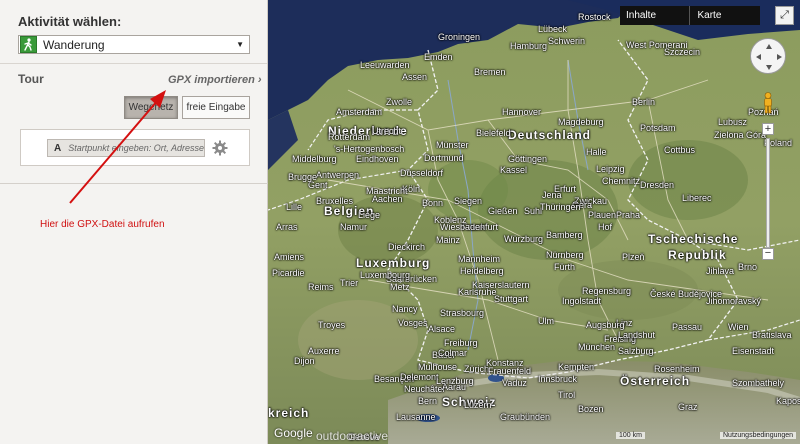  What do you see at coordinates (686, 294) in the screenshot?
I see `city-label: České Budějovice` at bounding box center [686, 294].